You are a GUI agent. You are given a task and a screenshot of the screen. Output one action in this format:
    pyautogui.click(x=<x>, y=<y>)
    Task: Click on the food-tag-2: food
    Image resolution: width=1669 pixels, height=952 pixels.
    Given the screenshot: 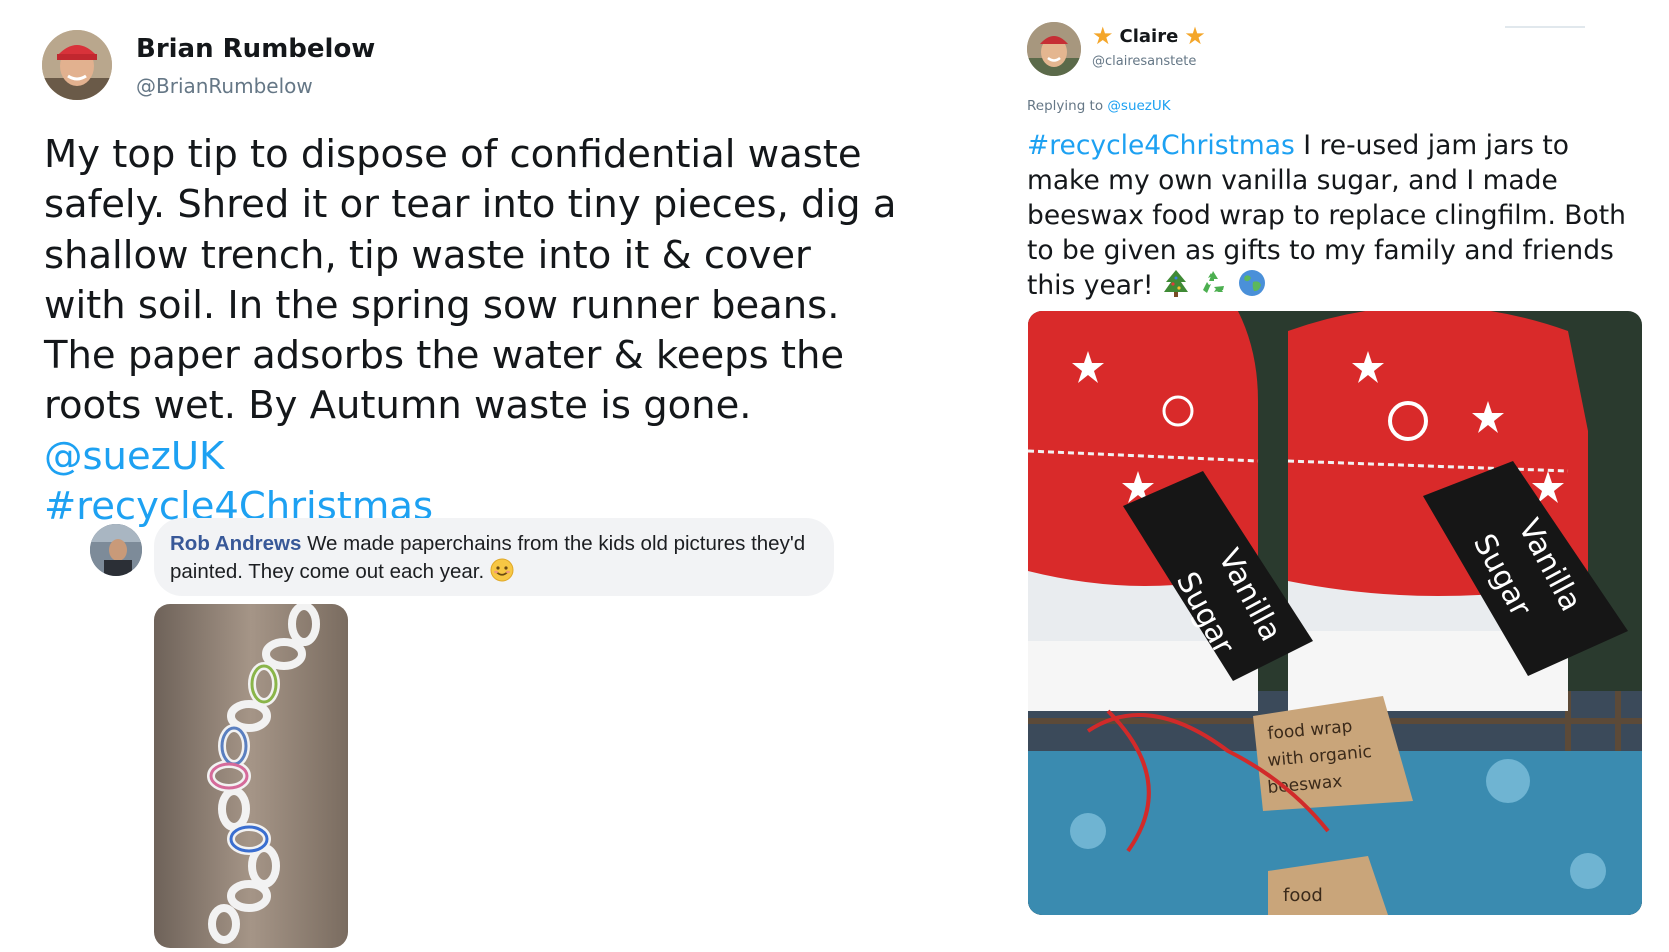 What is the action you would take?
    pyautogui.click(x=1303, y=895)
    